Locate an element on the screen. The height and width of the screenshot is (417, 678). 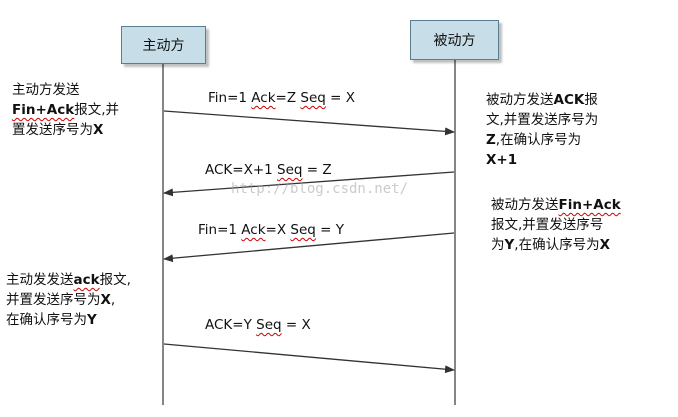
note-active-fin: 主动方发送 Fin+Ack报文,并 置发送序号为X is located at coordinates (65, 110).